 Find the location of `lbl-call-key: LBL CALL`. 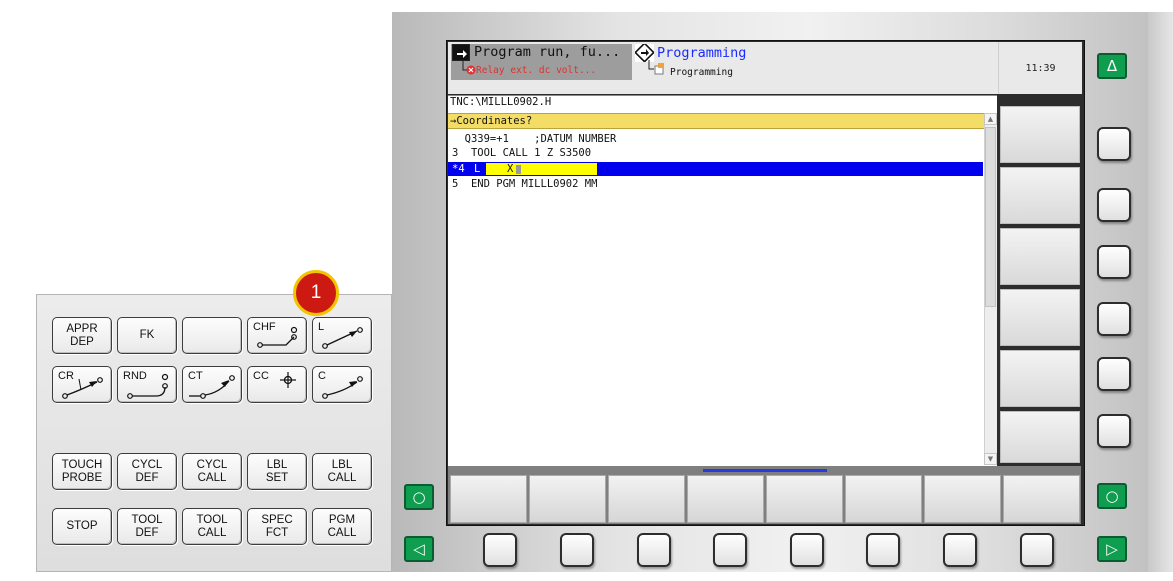

lbl-call-key: LBL CALL is located at coordinates (342, 471).